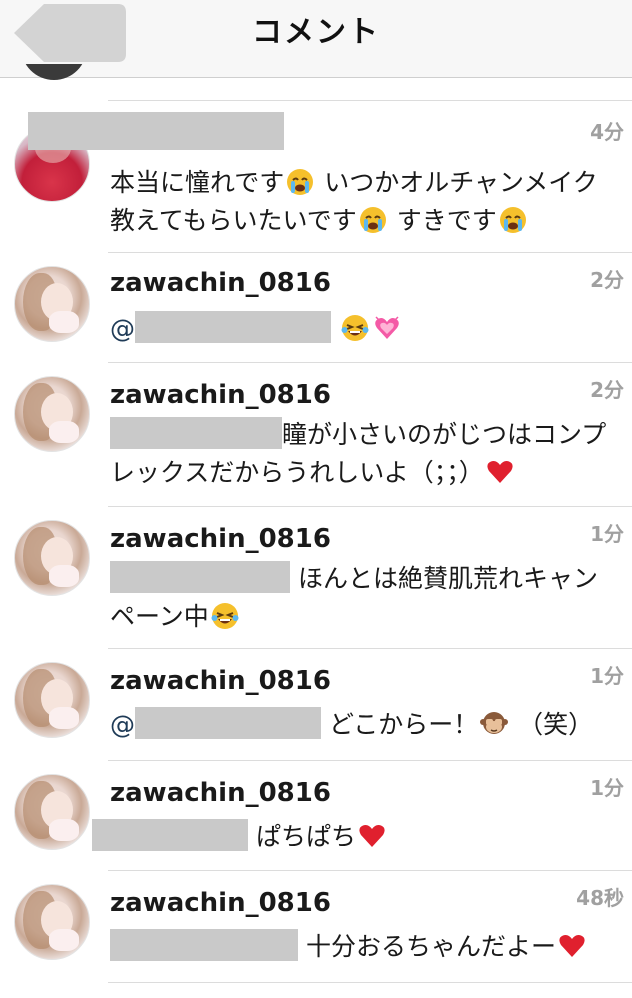  What do you see at coordinates (316, 307) in the screenshot?
I see `comment-item: zawachin_0816 2分 @` at bounding box center [316, 307].